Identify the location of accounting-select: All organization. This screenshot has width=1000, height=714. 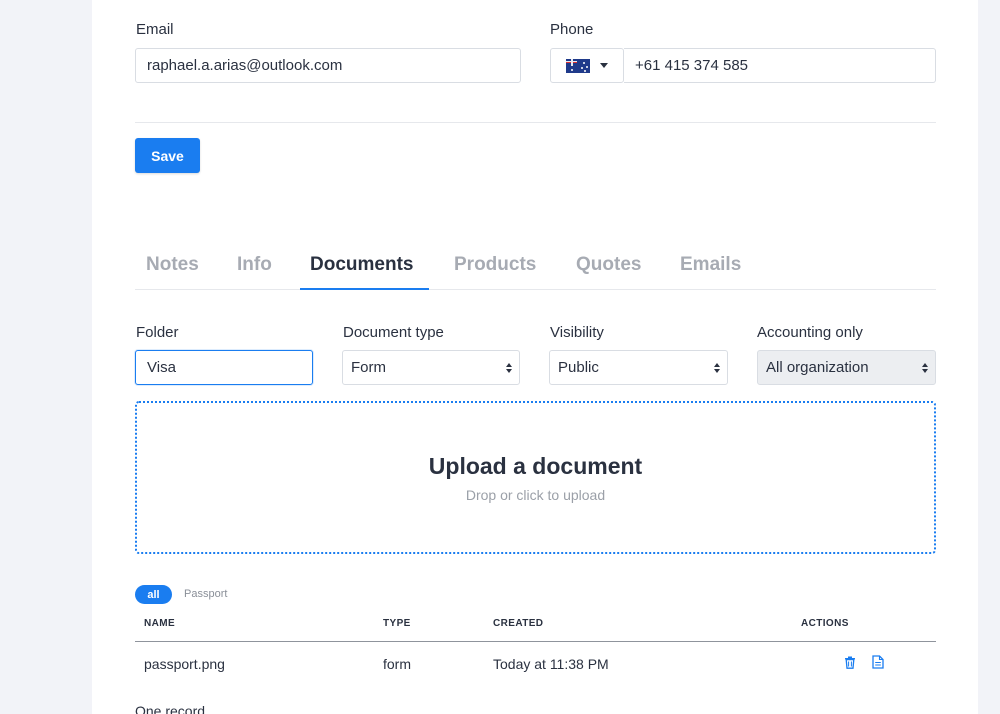
(846, 367).